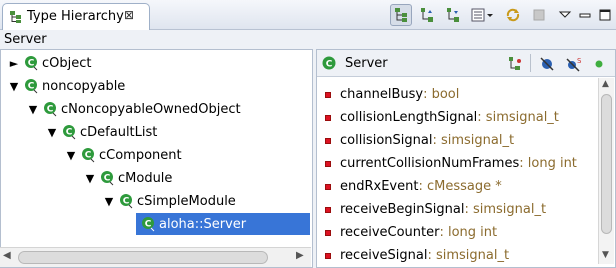 The width and height of the screenshot is (616, 268). What do you see at coordinates (530, 63) in the screenshot?
I see `toolbar-separator` at bounding box center [530, 63].